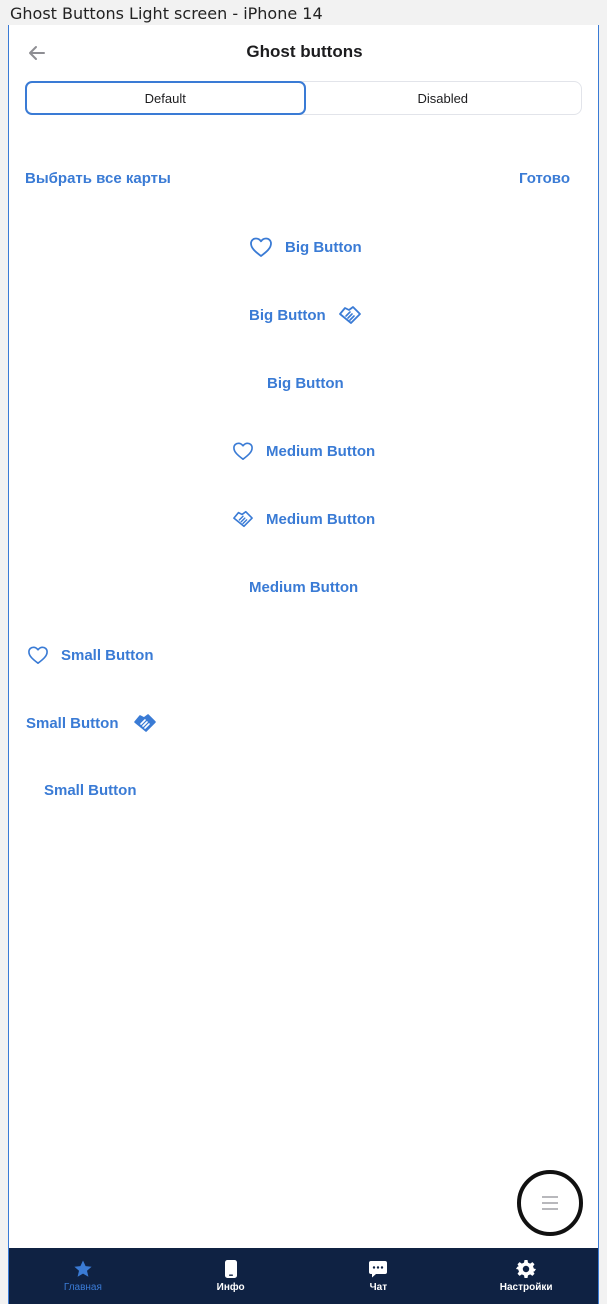 The width and height of the screenshot is (607, 1304). Describe the element at coordinates (230, 1269) in the screenshot. I see `phone-icon` at that location.